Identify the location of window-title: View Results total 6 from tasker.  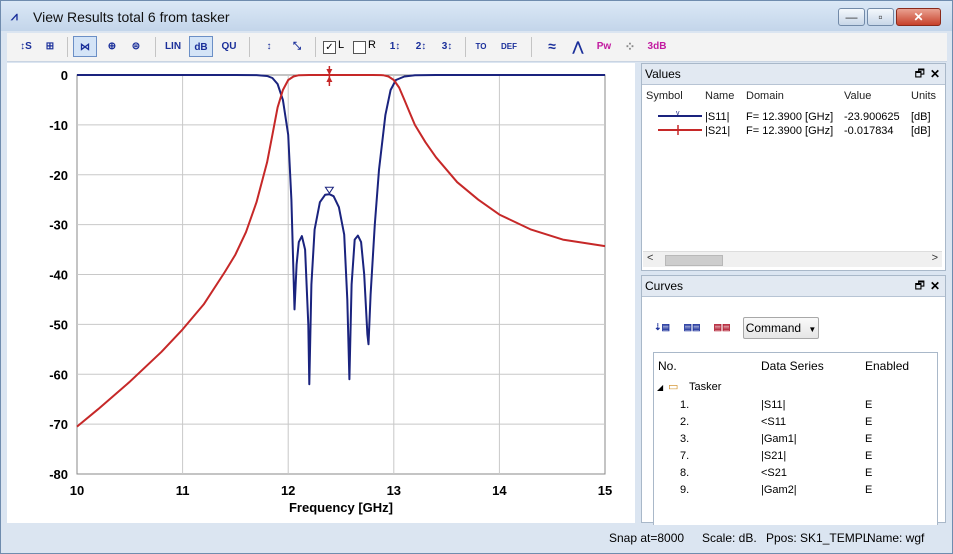
(131, 17).